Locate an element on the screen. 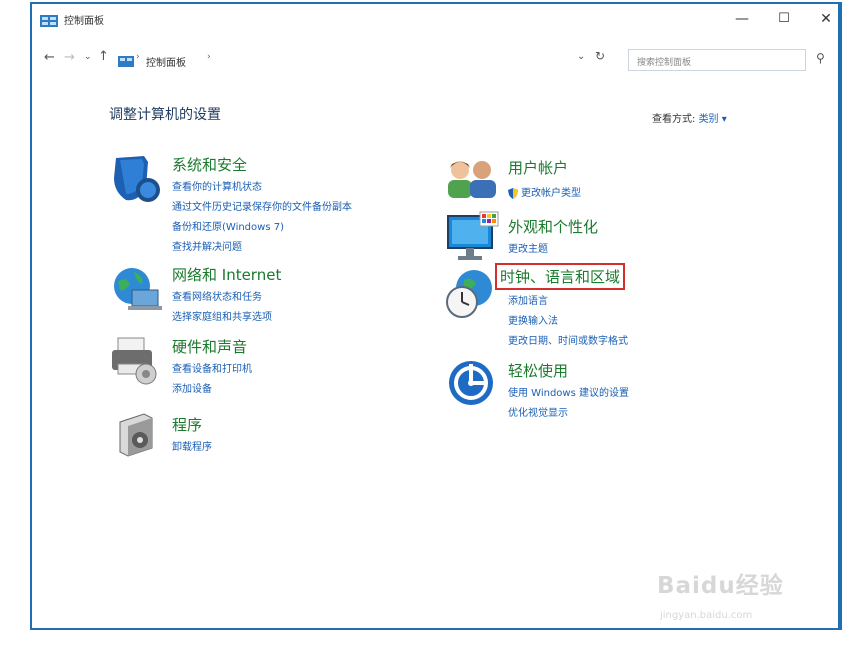  category-system-security: 系统和安全 is located at coordinates (209, 164).